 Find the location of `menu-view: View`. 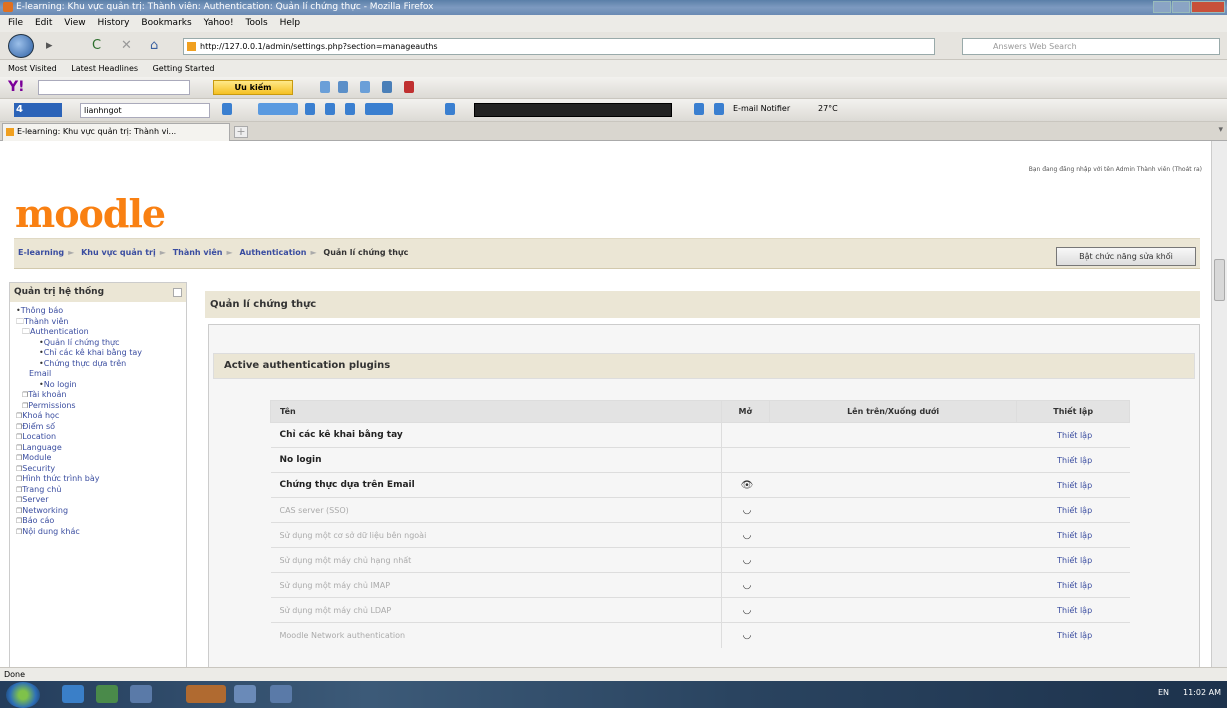

menu-view: View is located at coordinates (74, 23).